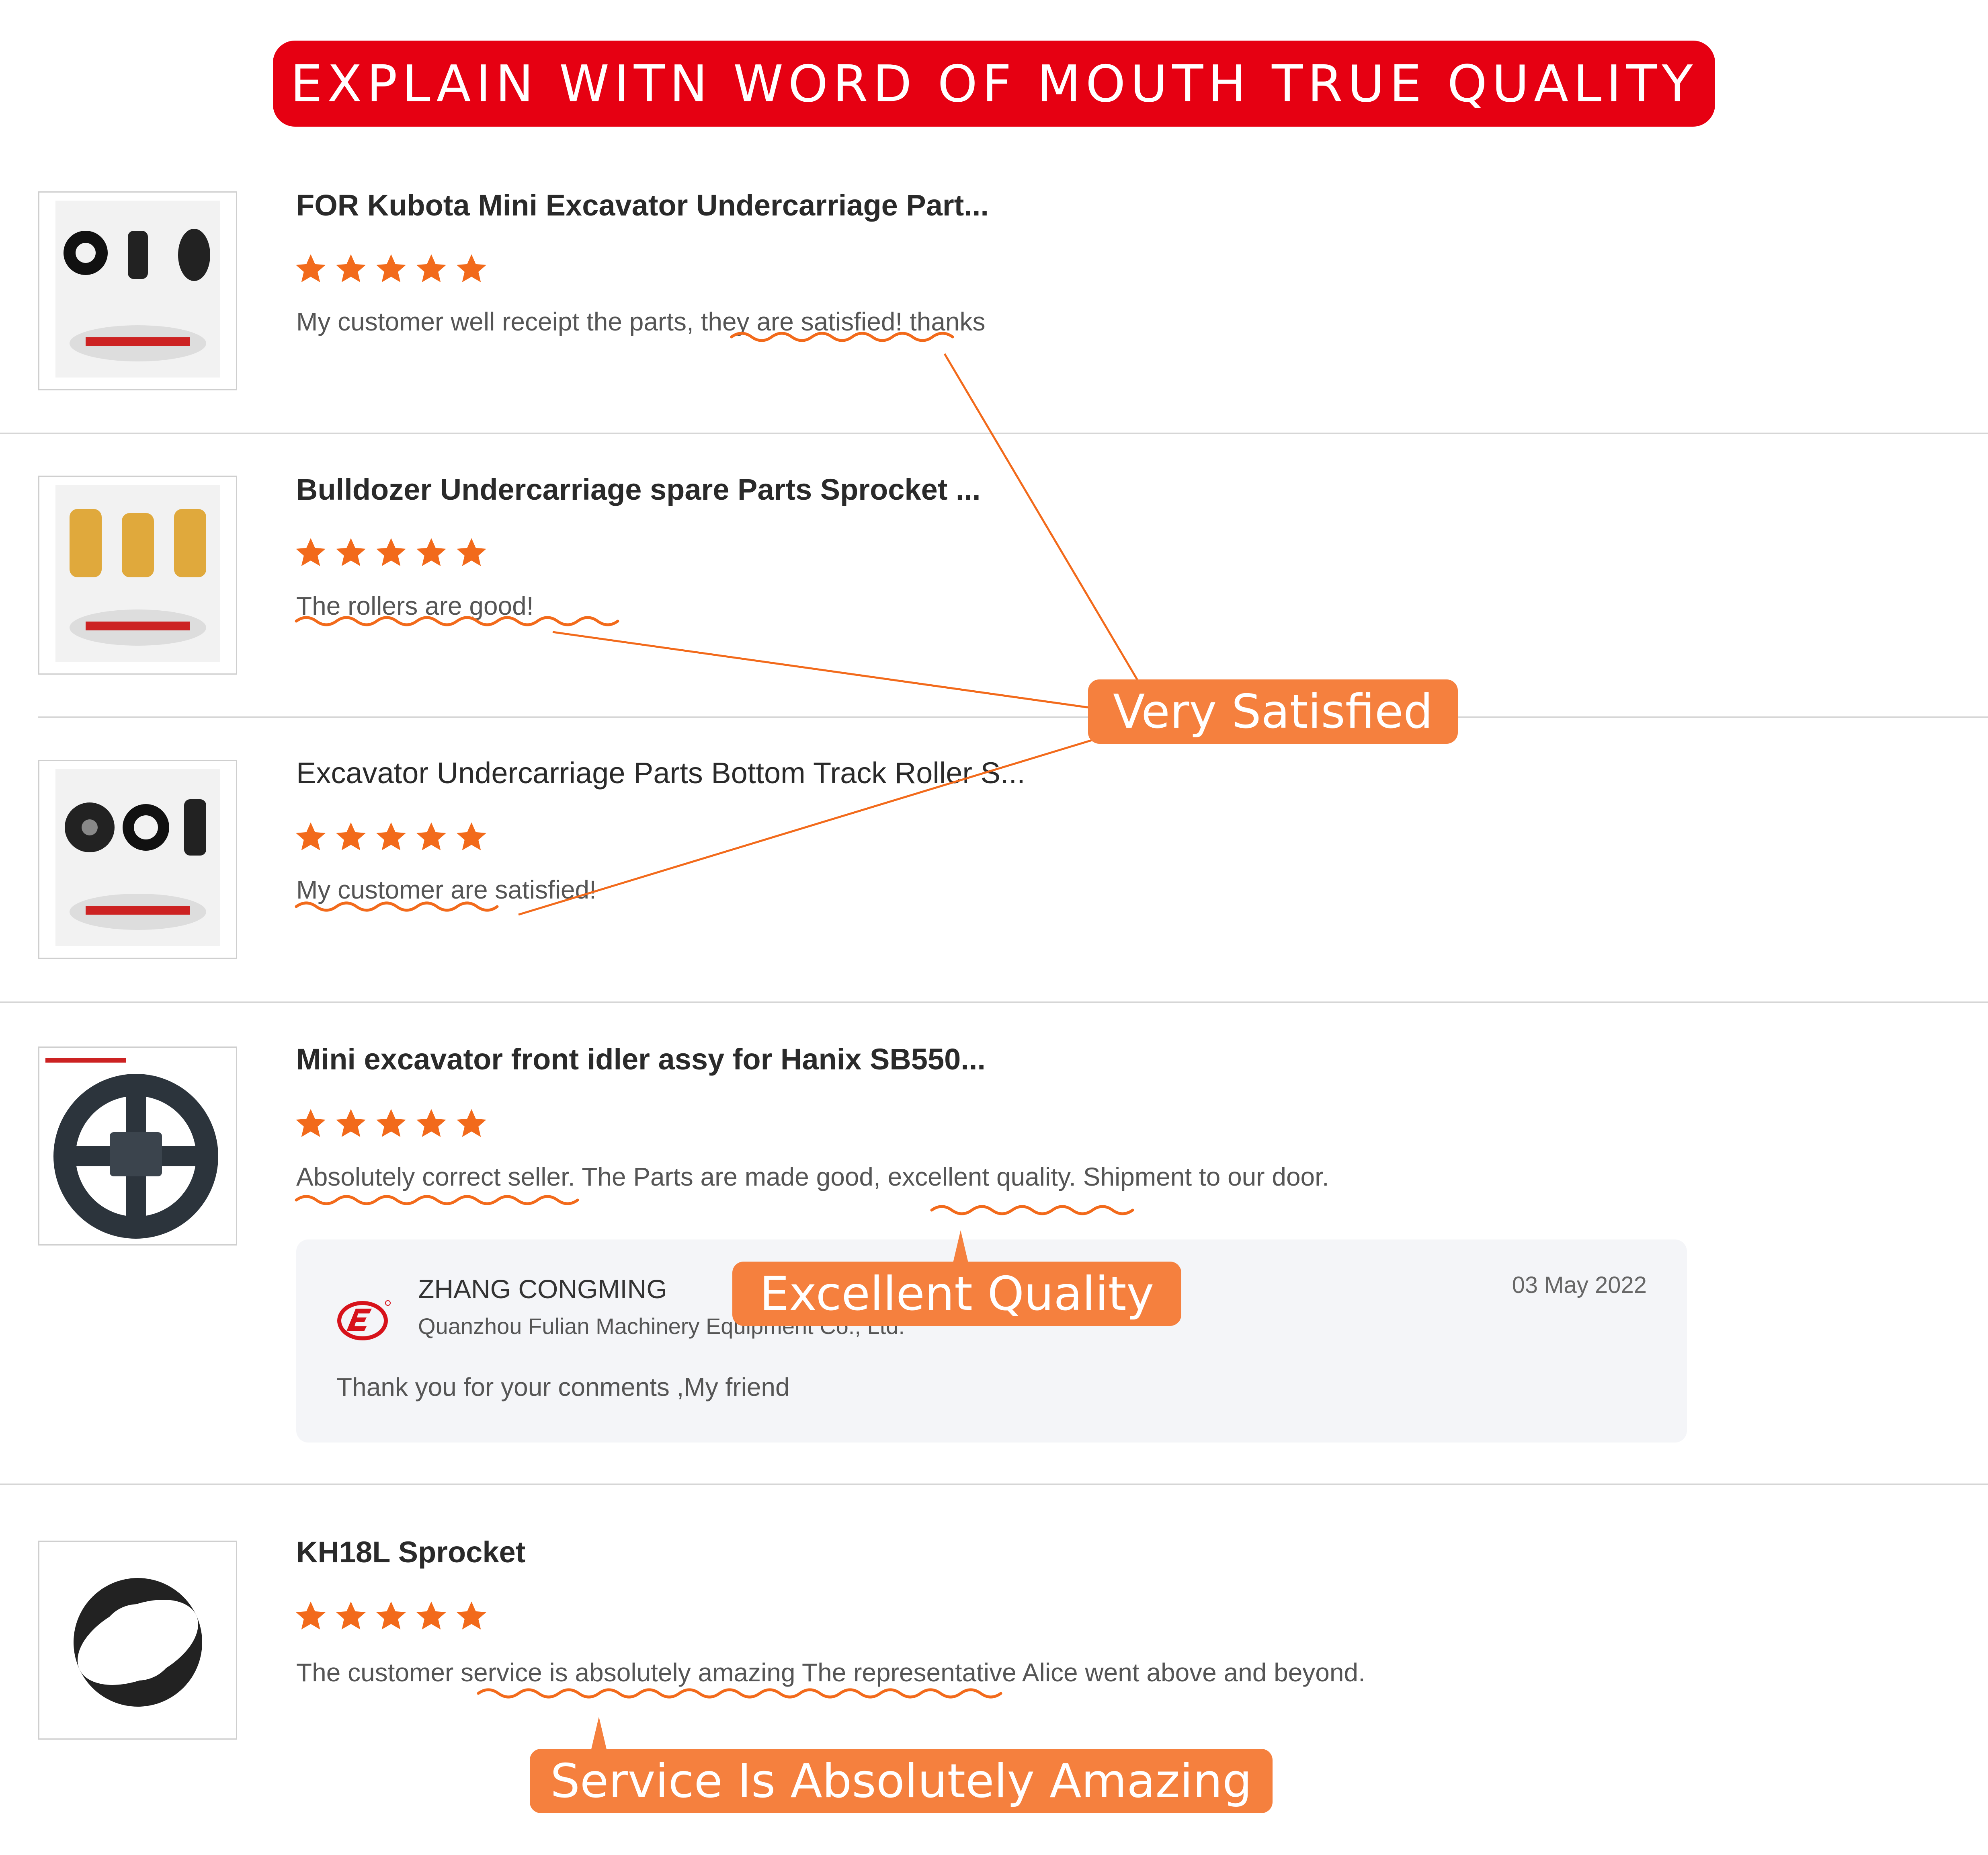  What do you see at coordinates (1273, 712) in the screenshot?
I see `callout-very-satisfied: Very Satisfied` at bounding box center [1273, 712].